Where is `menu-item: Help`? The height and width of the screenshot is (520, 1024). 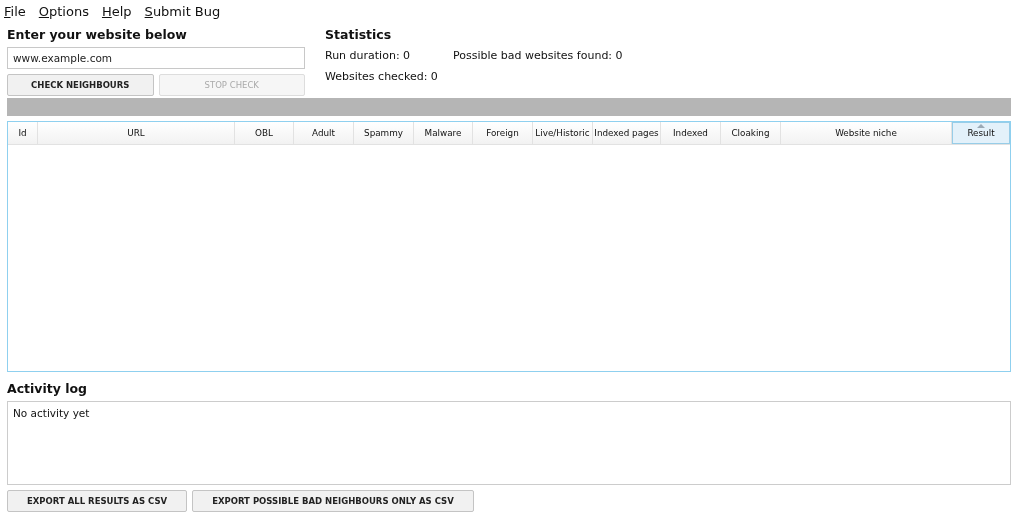 menu-item: Help is located at coordinates (116, 11).